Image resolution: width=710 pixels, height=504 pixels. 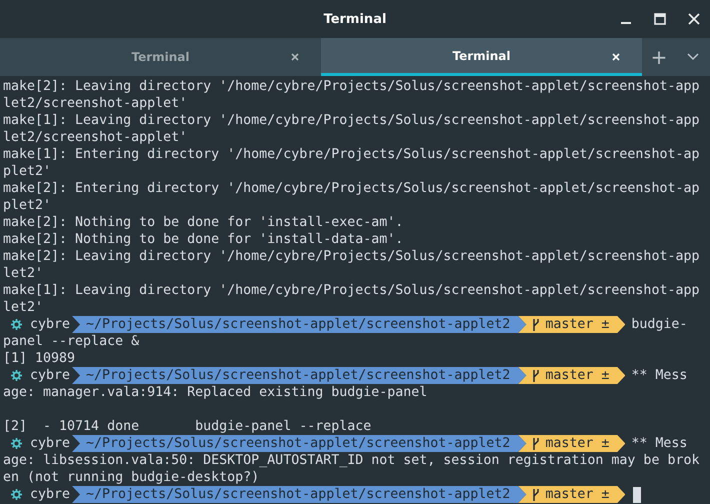 I want to click on output-line: make[1]: Entering directory '/home/cybre/Projects/Solus/screenshot-applet/screenshot-ap, so click(x=351, y=154).